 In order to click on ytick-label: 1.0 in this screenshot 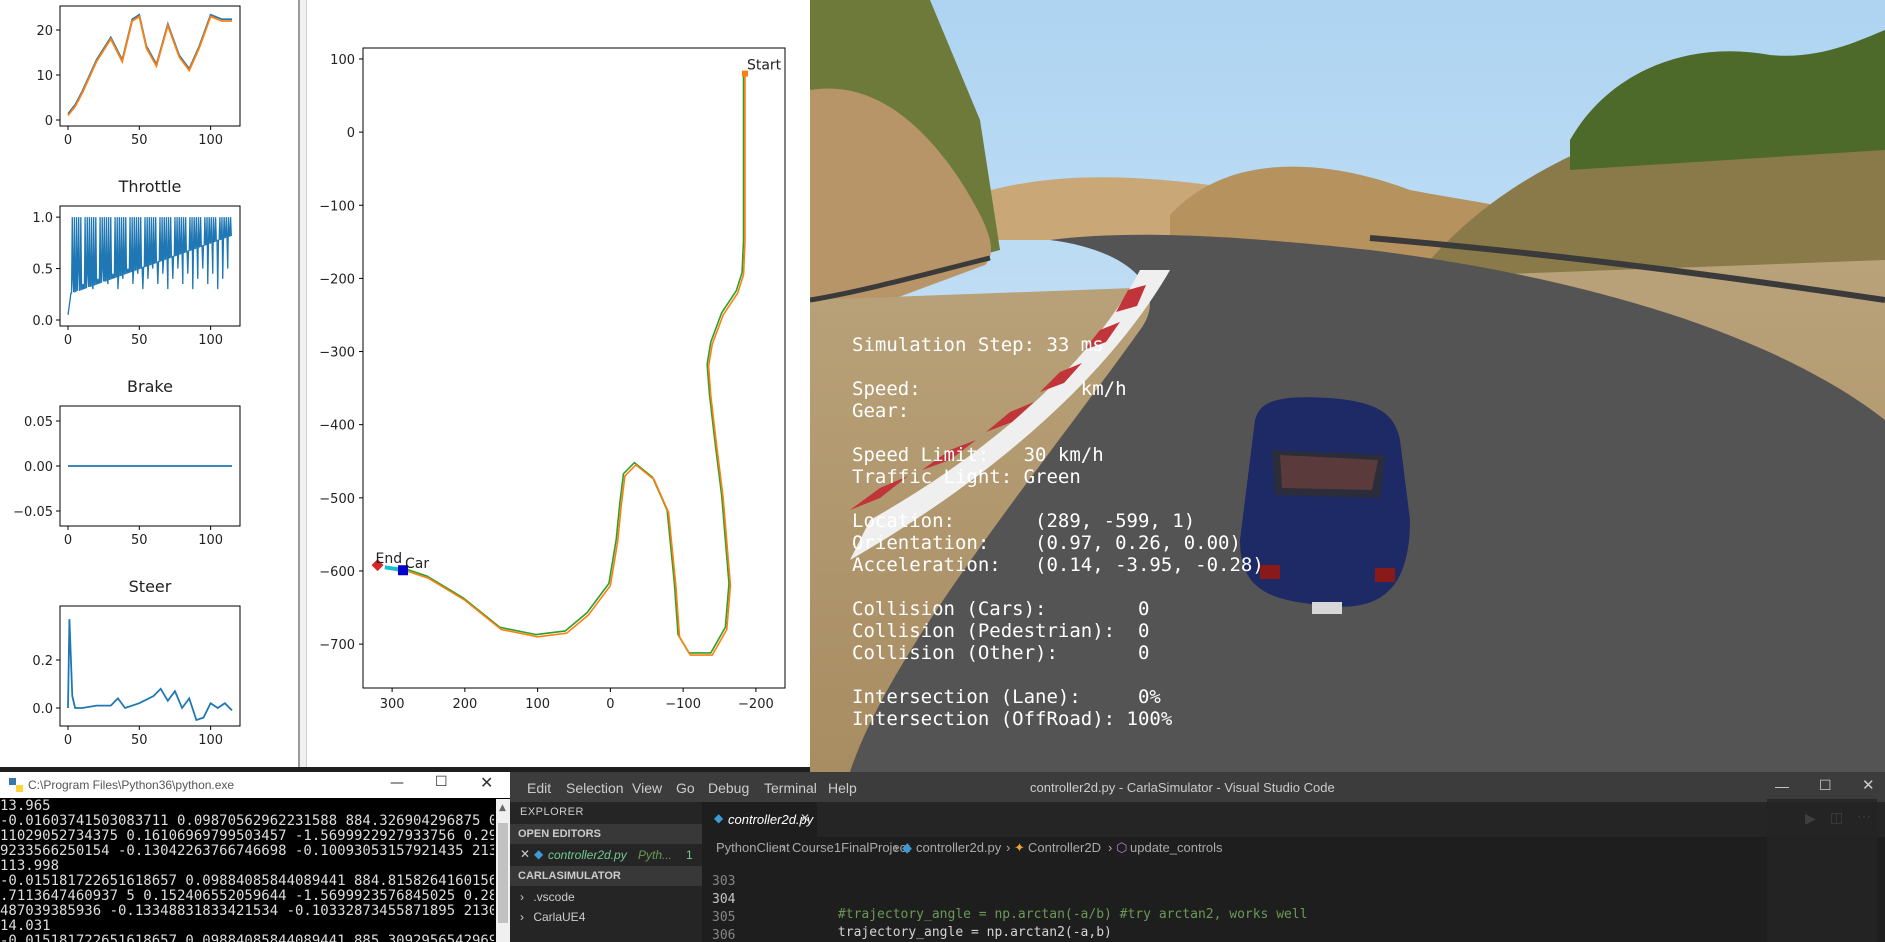, I will do `click(42, 218)`.